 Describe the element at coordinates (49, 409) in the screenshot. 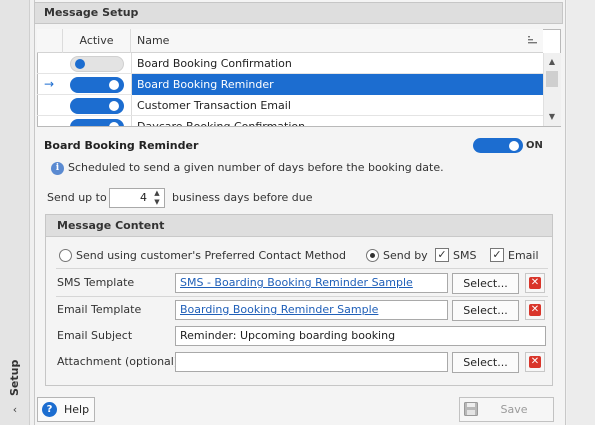

I see `help-icon: ?` at that location.